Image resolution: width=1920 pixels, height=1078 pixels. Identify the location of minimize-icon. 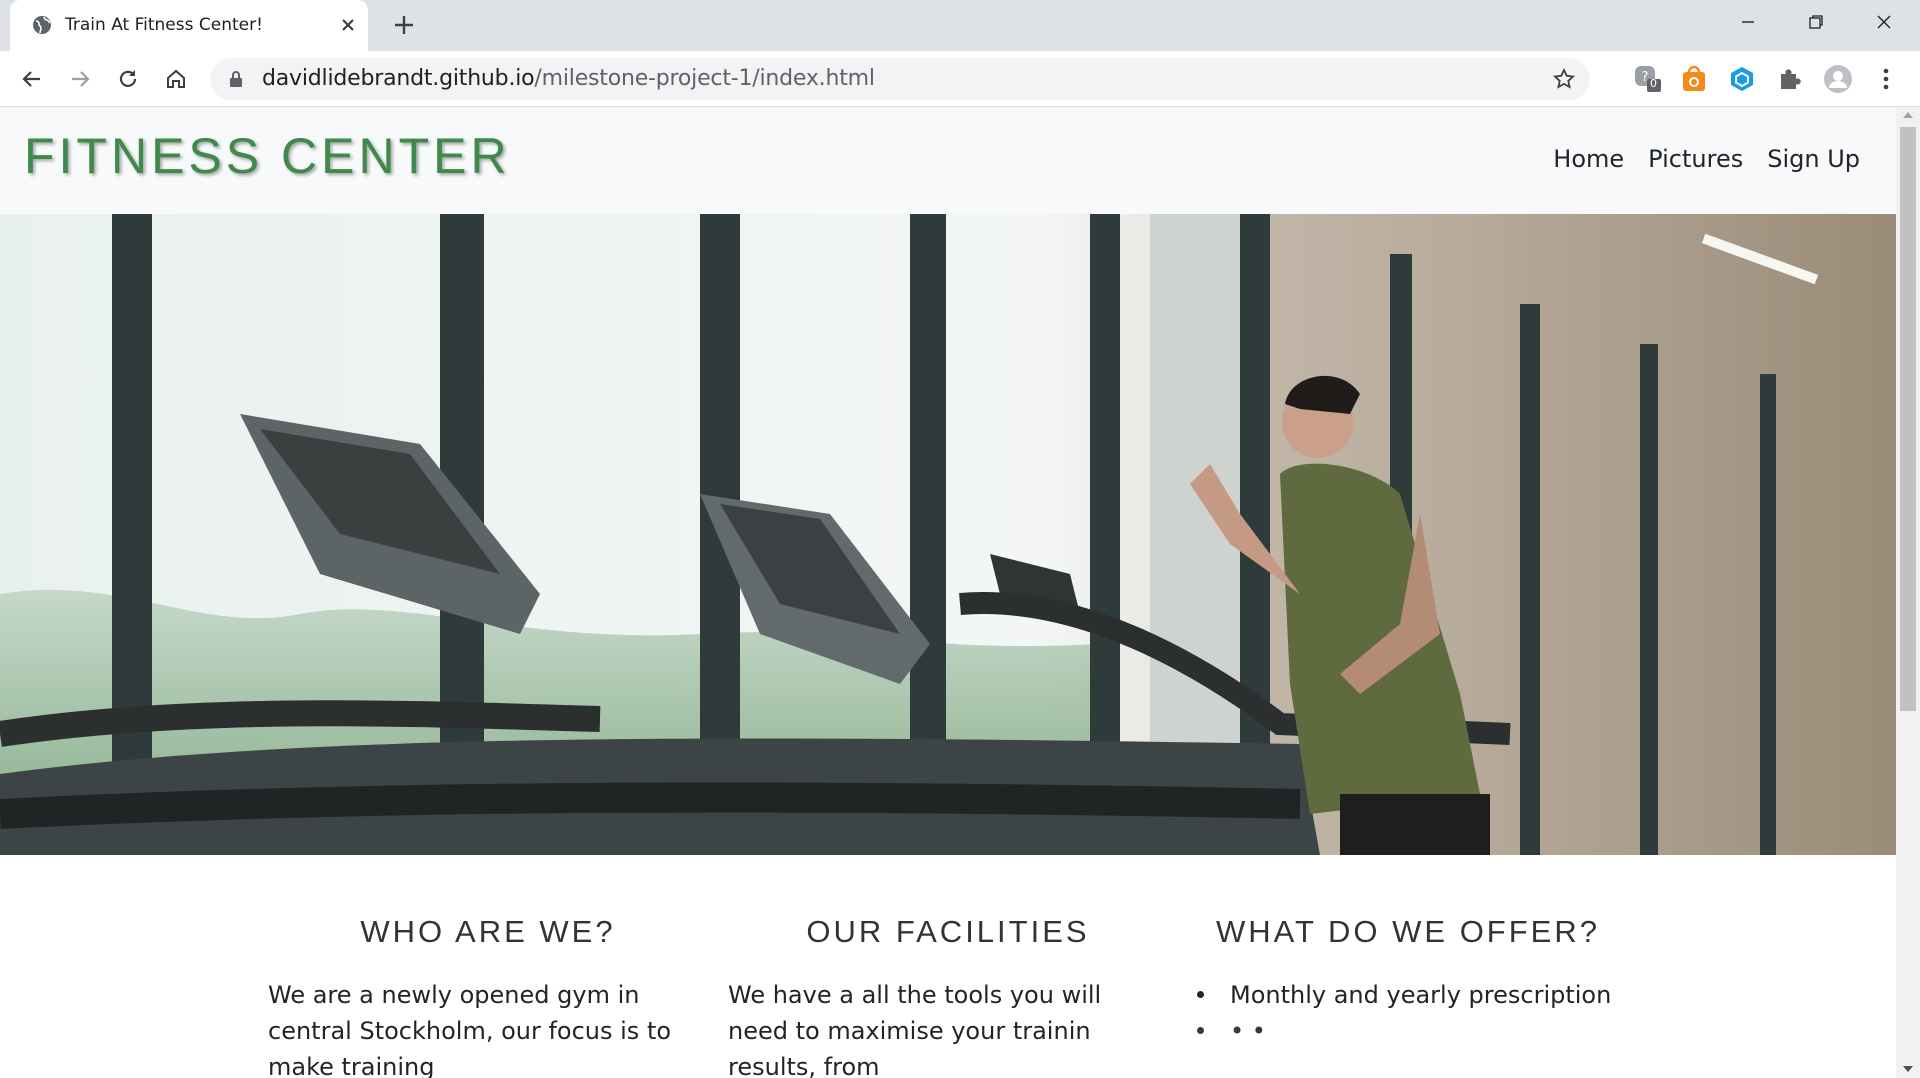
(1748, 22).